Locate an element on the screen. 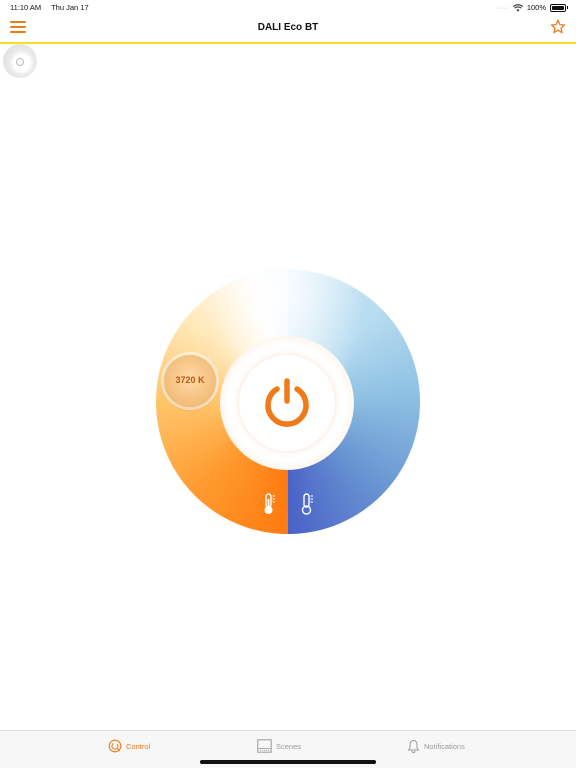 This screenshot has width=576, height=768. tab-scenes: Scenes is located at coordinates (279, 746).